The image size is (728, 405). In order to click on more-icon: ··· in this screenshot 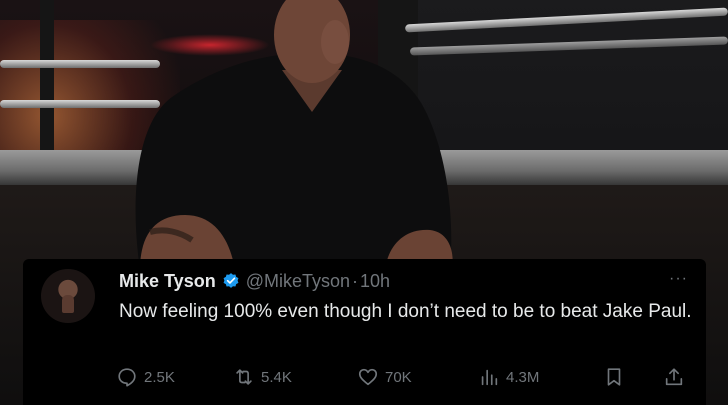, I will do `click(678, 279)`.